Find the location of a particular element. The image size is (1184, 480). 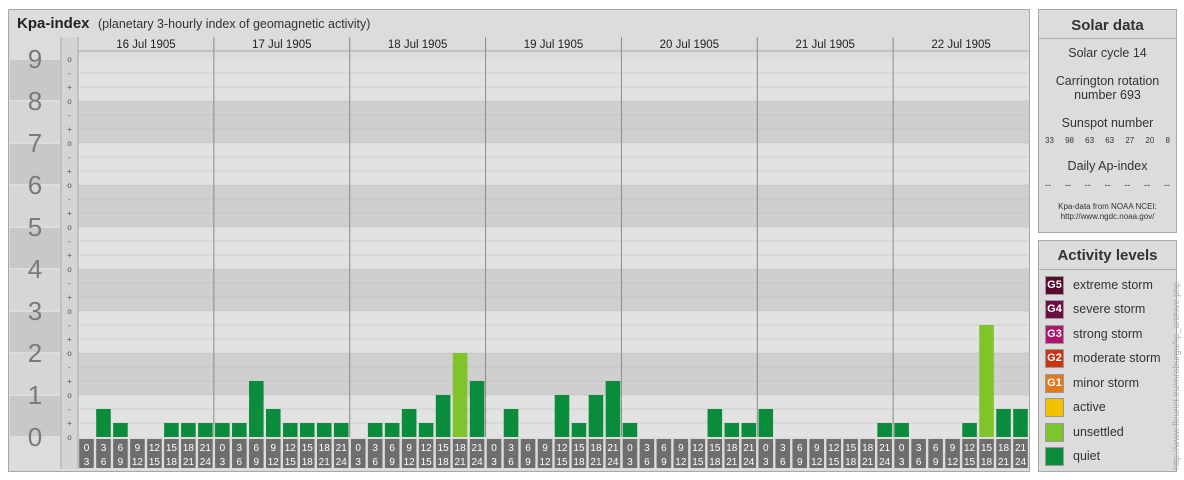

sunspot-heading: Sunspot number is located at coordinates (1107, 123).